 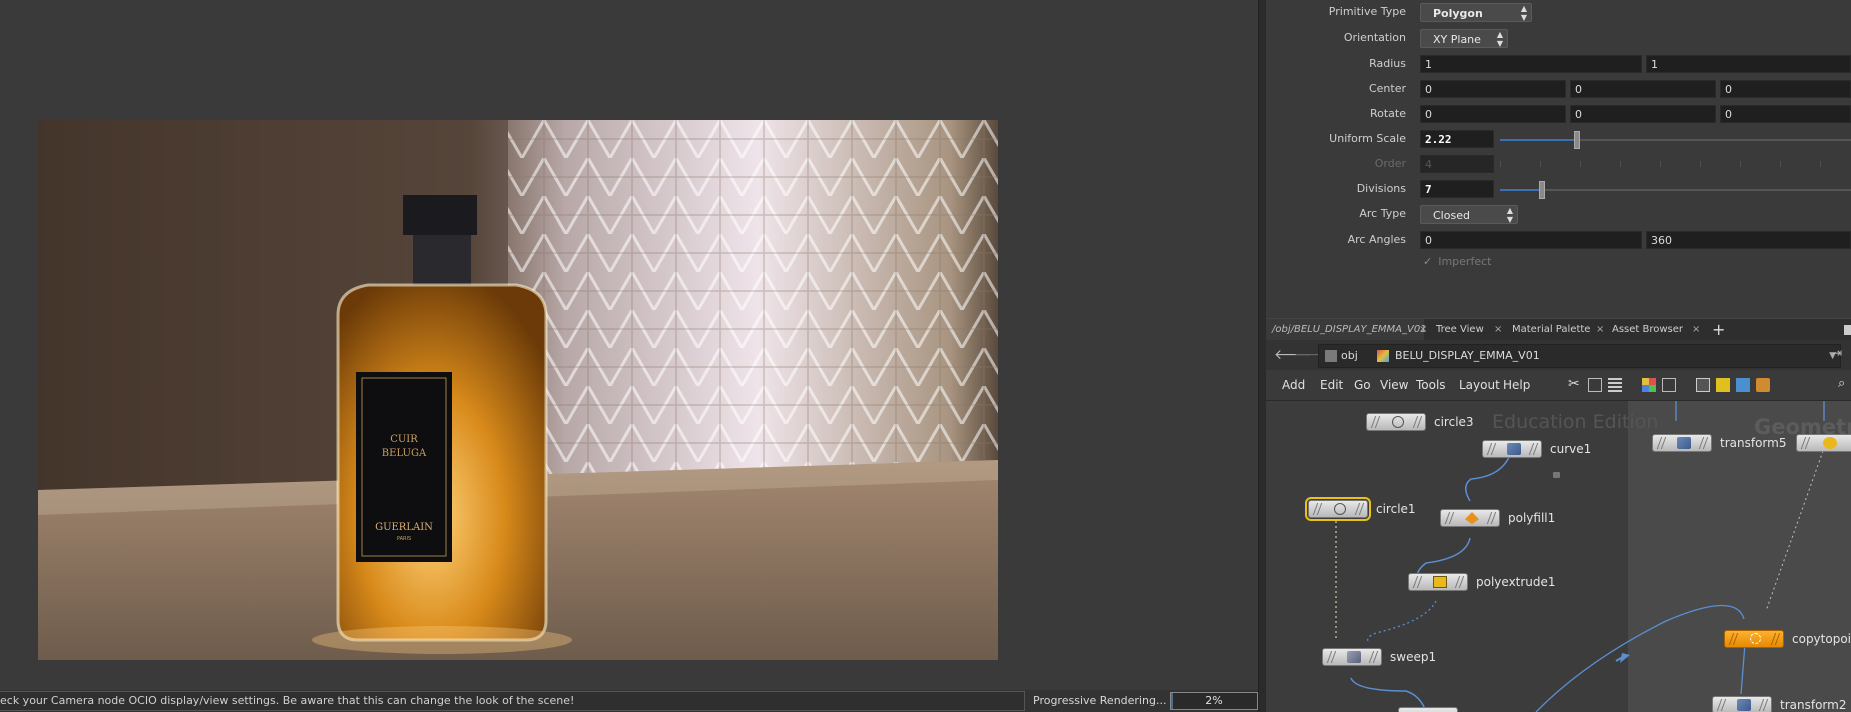 What do you see at coordinates (1387, 113) in the screenshot?
I see `param-label: Rotate` at bounding box center [1387, 113].